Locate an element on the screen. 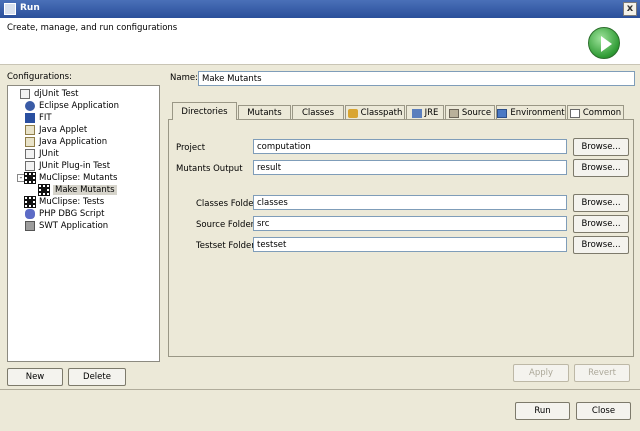  mutants-output-input is located at coordinates (410, 167).